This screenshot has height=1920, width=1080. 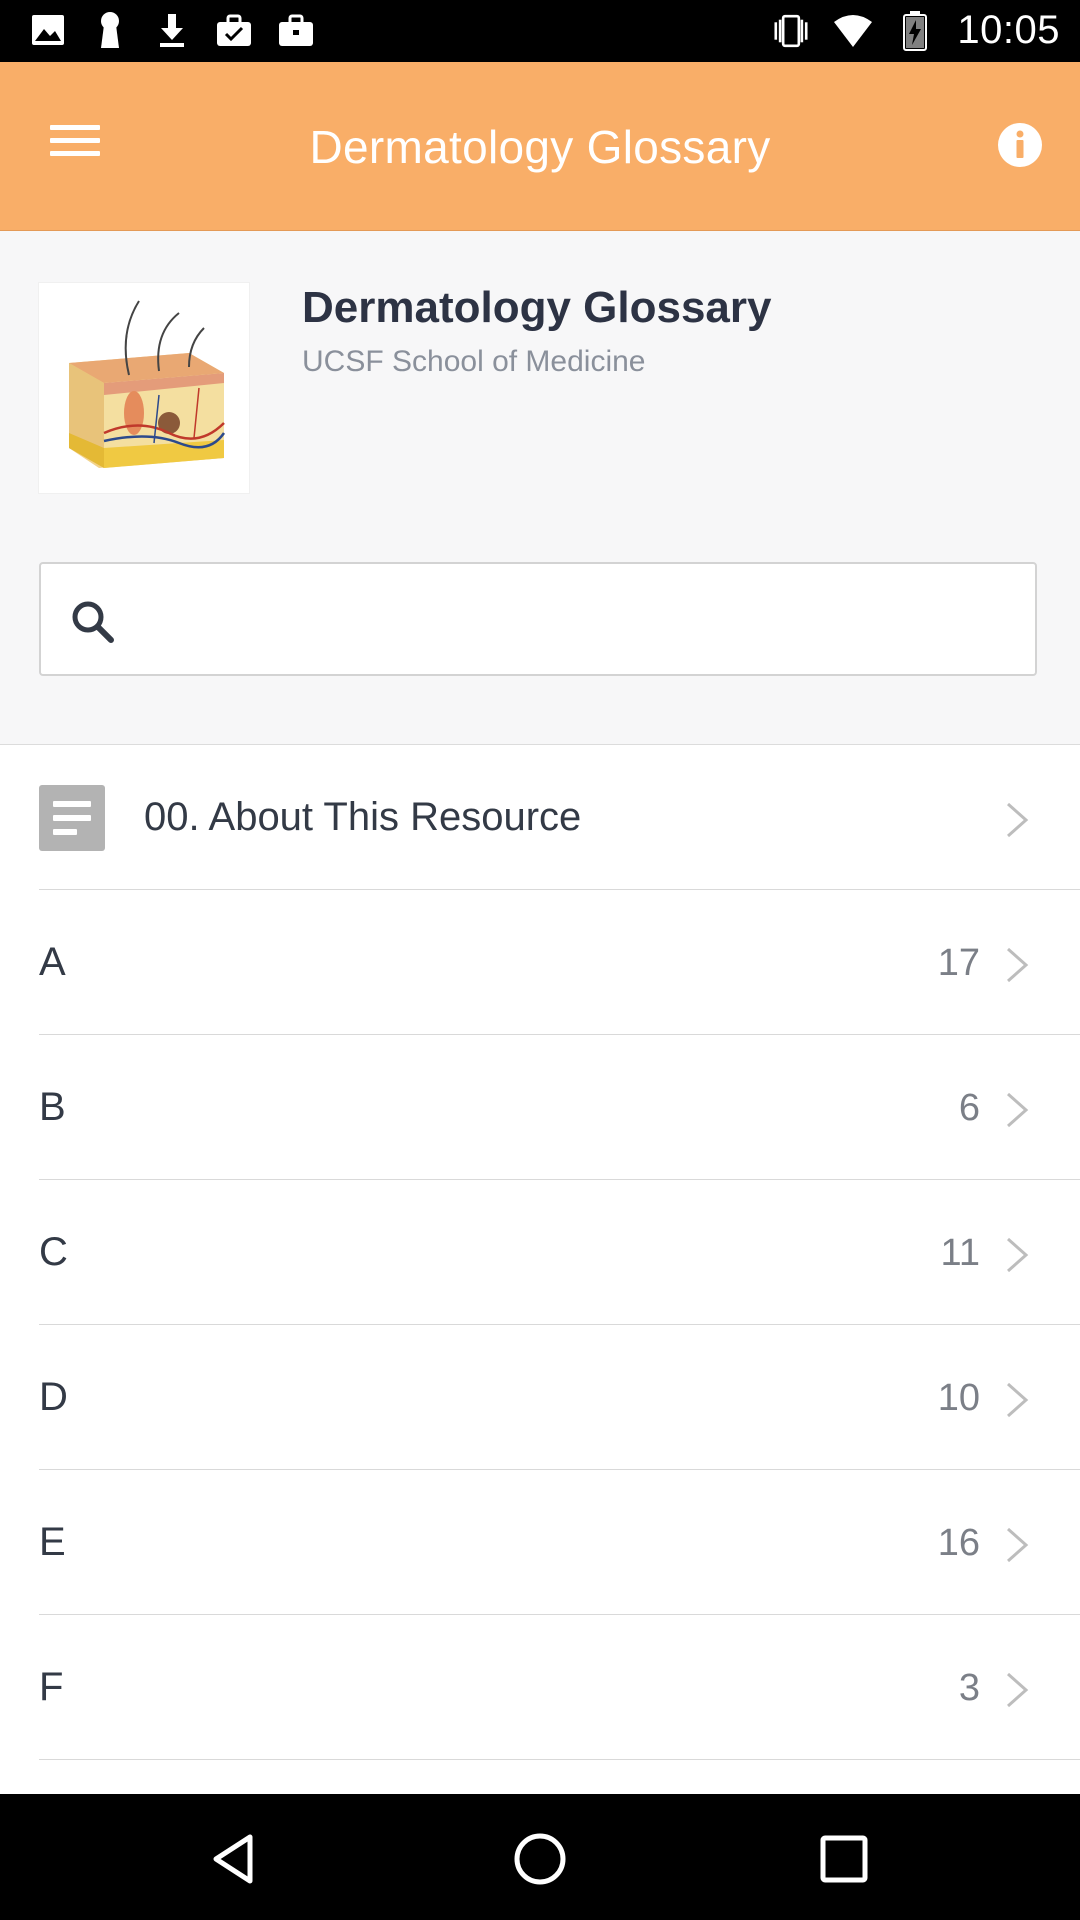 What do you see at coordinates (233, 1859) in the screenshot?
I see `back-icon` at bounding box center [233, 1859].